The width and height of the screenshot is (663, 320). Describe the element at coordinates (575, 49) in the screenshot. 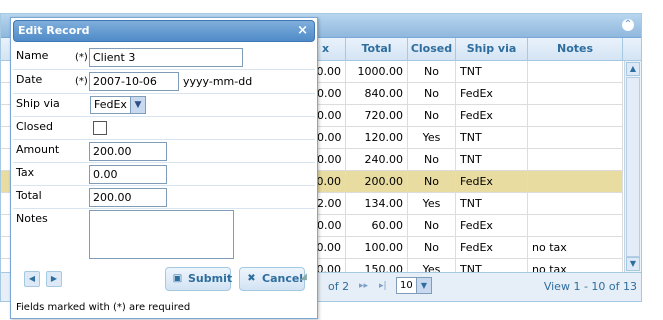

I see `column-header-notes: Notes` at that location.